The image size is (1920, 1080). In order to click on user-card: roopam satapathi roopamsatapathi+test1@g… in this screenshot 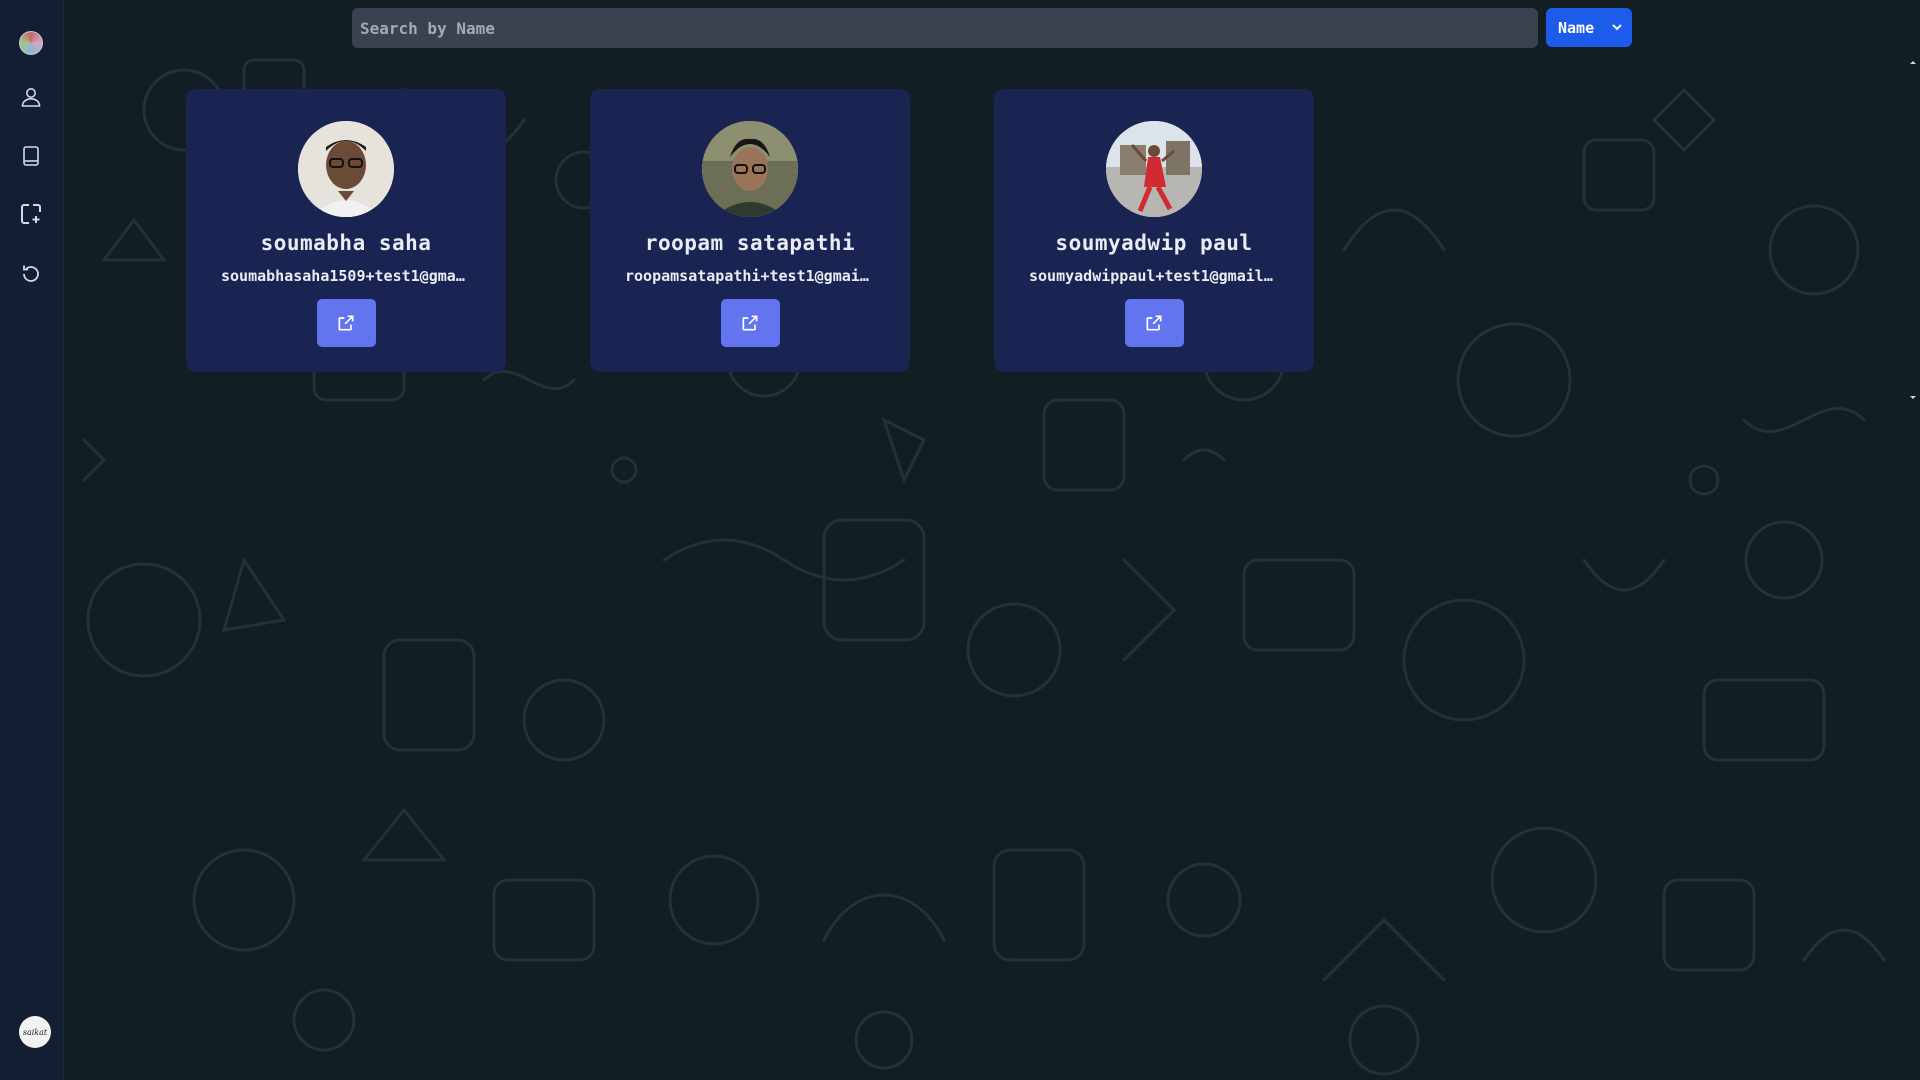, I will do `click(750, 230)`.